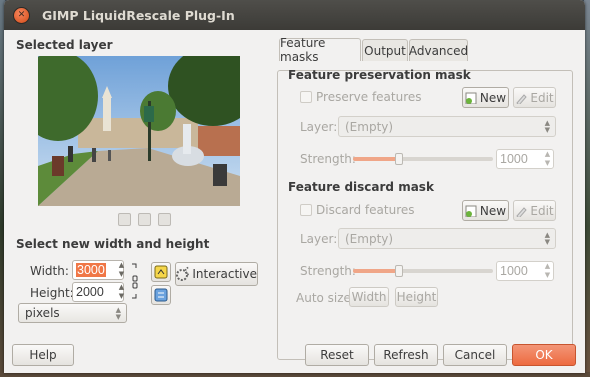 The height and width of the screenshot is (377, 590). Describe the element at coordinates (224, 274) in the screenshot. I see `interactive-label: Interactive` at that location.